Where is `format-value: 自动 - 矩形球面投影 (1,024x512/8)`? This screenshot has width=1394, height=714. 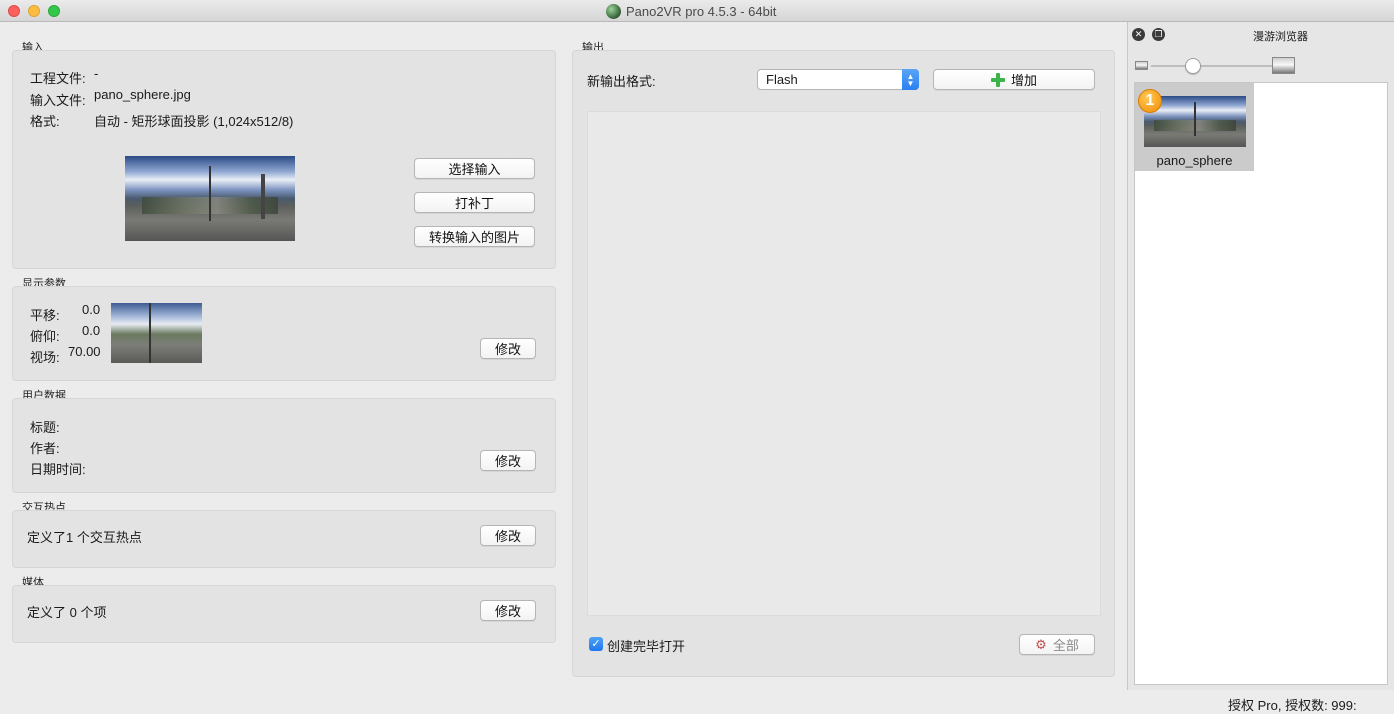 format-value: 自动 - 矩形球面投影 (1,024x512/8) is located at coordinates (194, 121).